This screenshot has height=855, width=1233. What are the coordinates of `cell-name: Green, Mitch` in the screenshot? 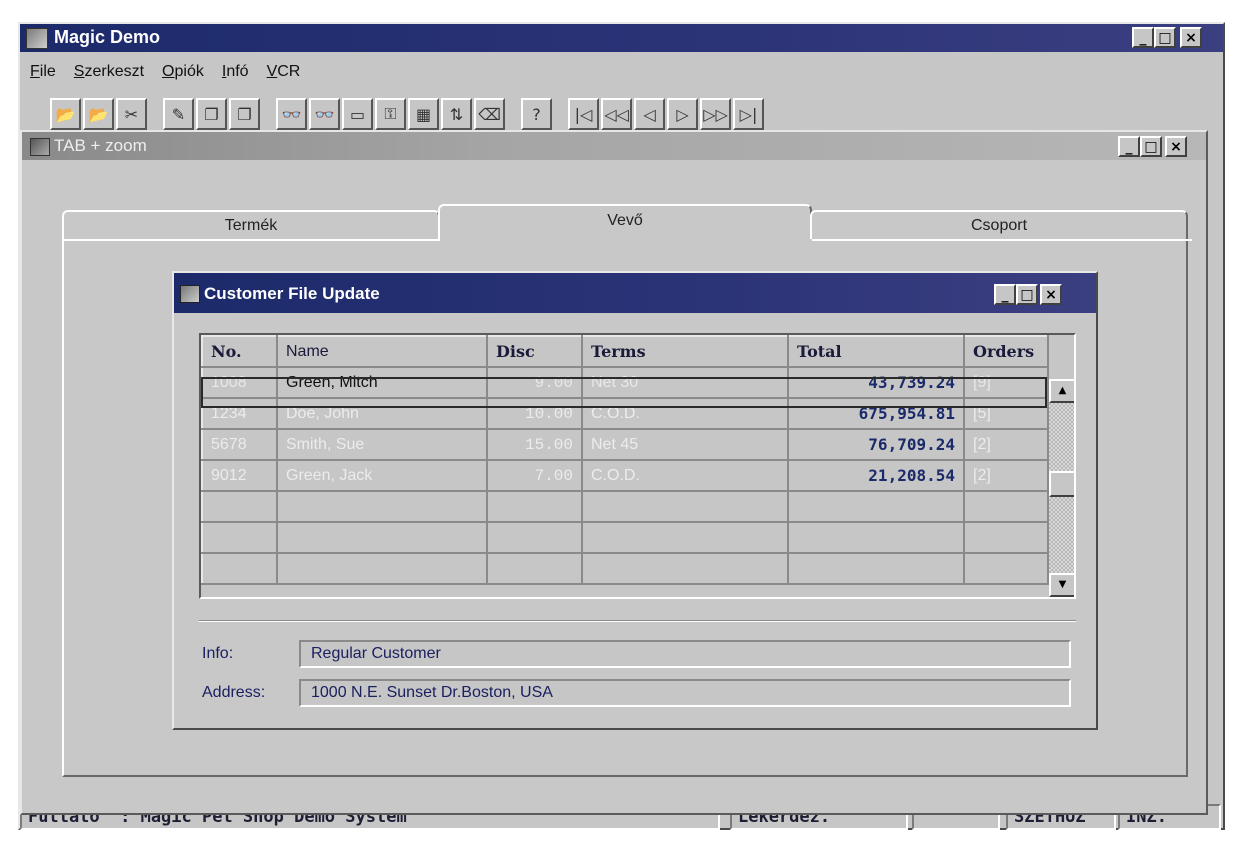 It's located at (382, 382).